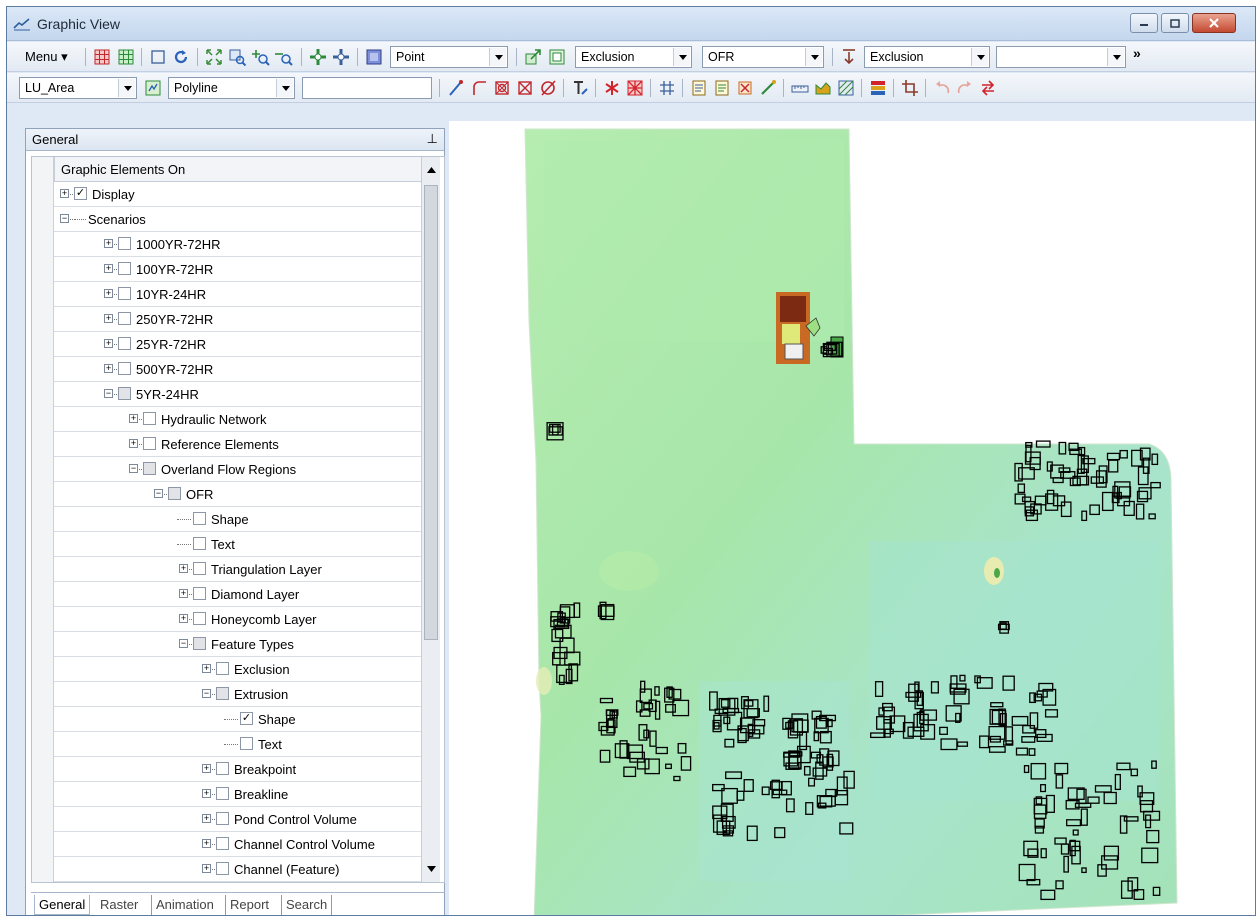 The width and height of the screenshot is (1259, 919). What do you see at coordinates (307, 905) in the screenshot?
I see `tab-search: Search` at bounding box center [307, 905].